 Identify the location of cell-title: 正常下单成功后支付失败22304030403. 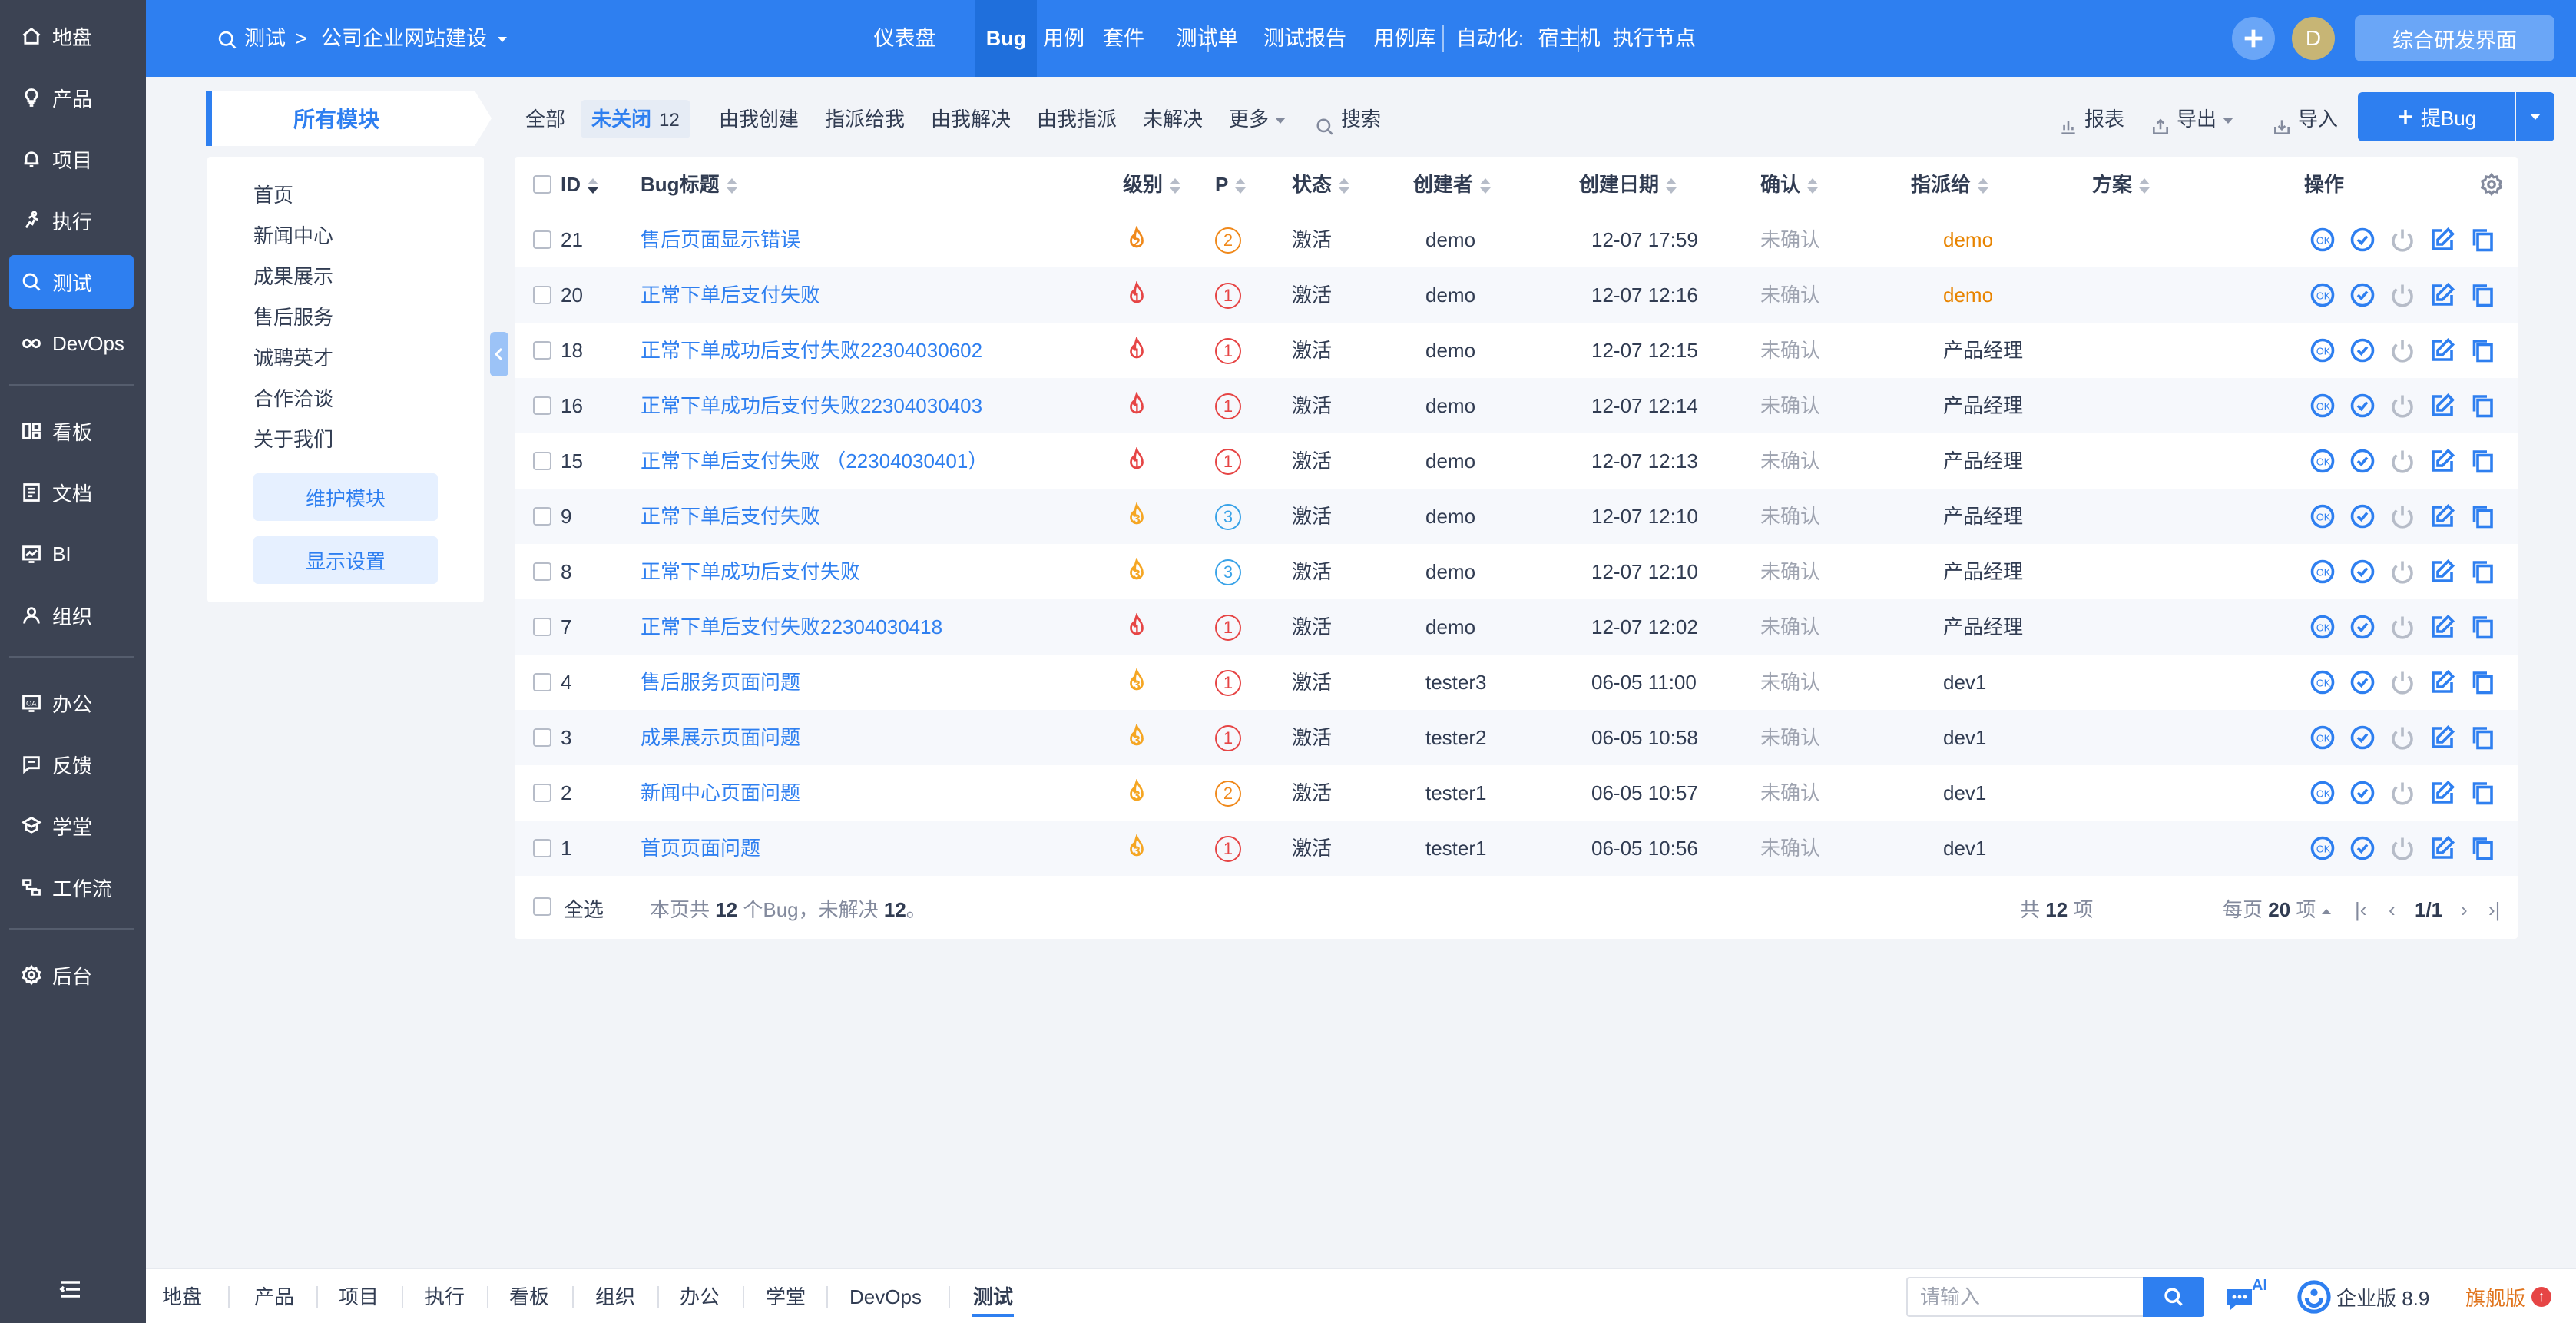
(811, 406).